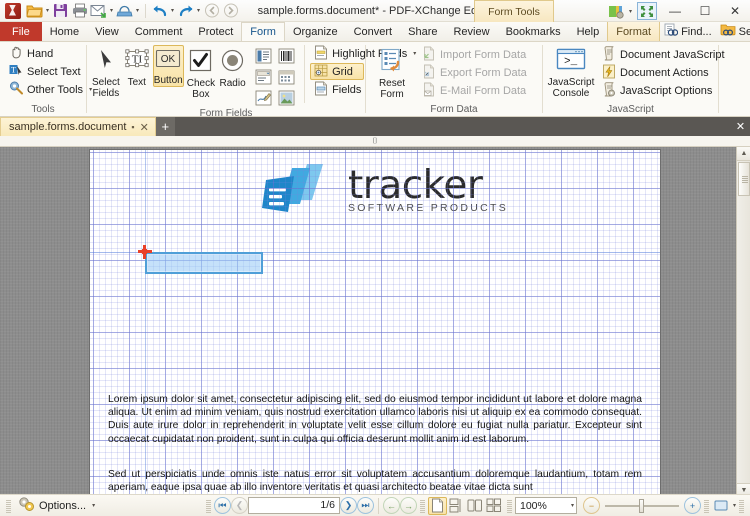 This screenshot has width=750, height=516. I want to click on panel-collapse-strip: ⌷, so click(375, 141).